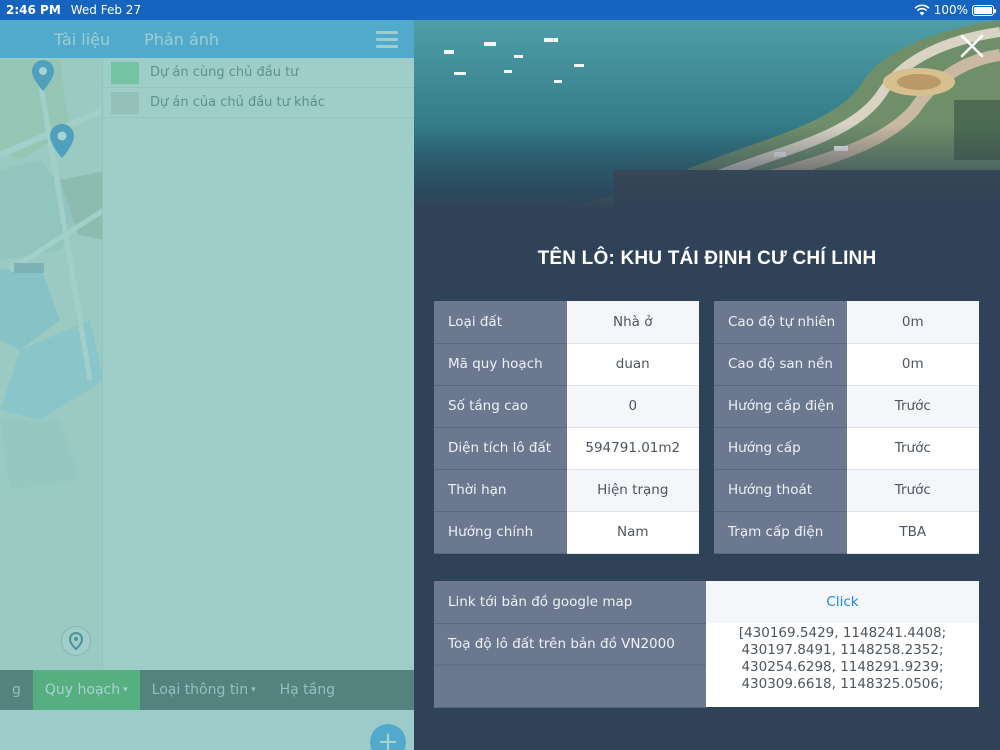  I want to click on bottom-tab-label: g, so click(16, 690).